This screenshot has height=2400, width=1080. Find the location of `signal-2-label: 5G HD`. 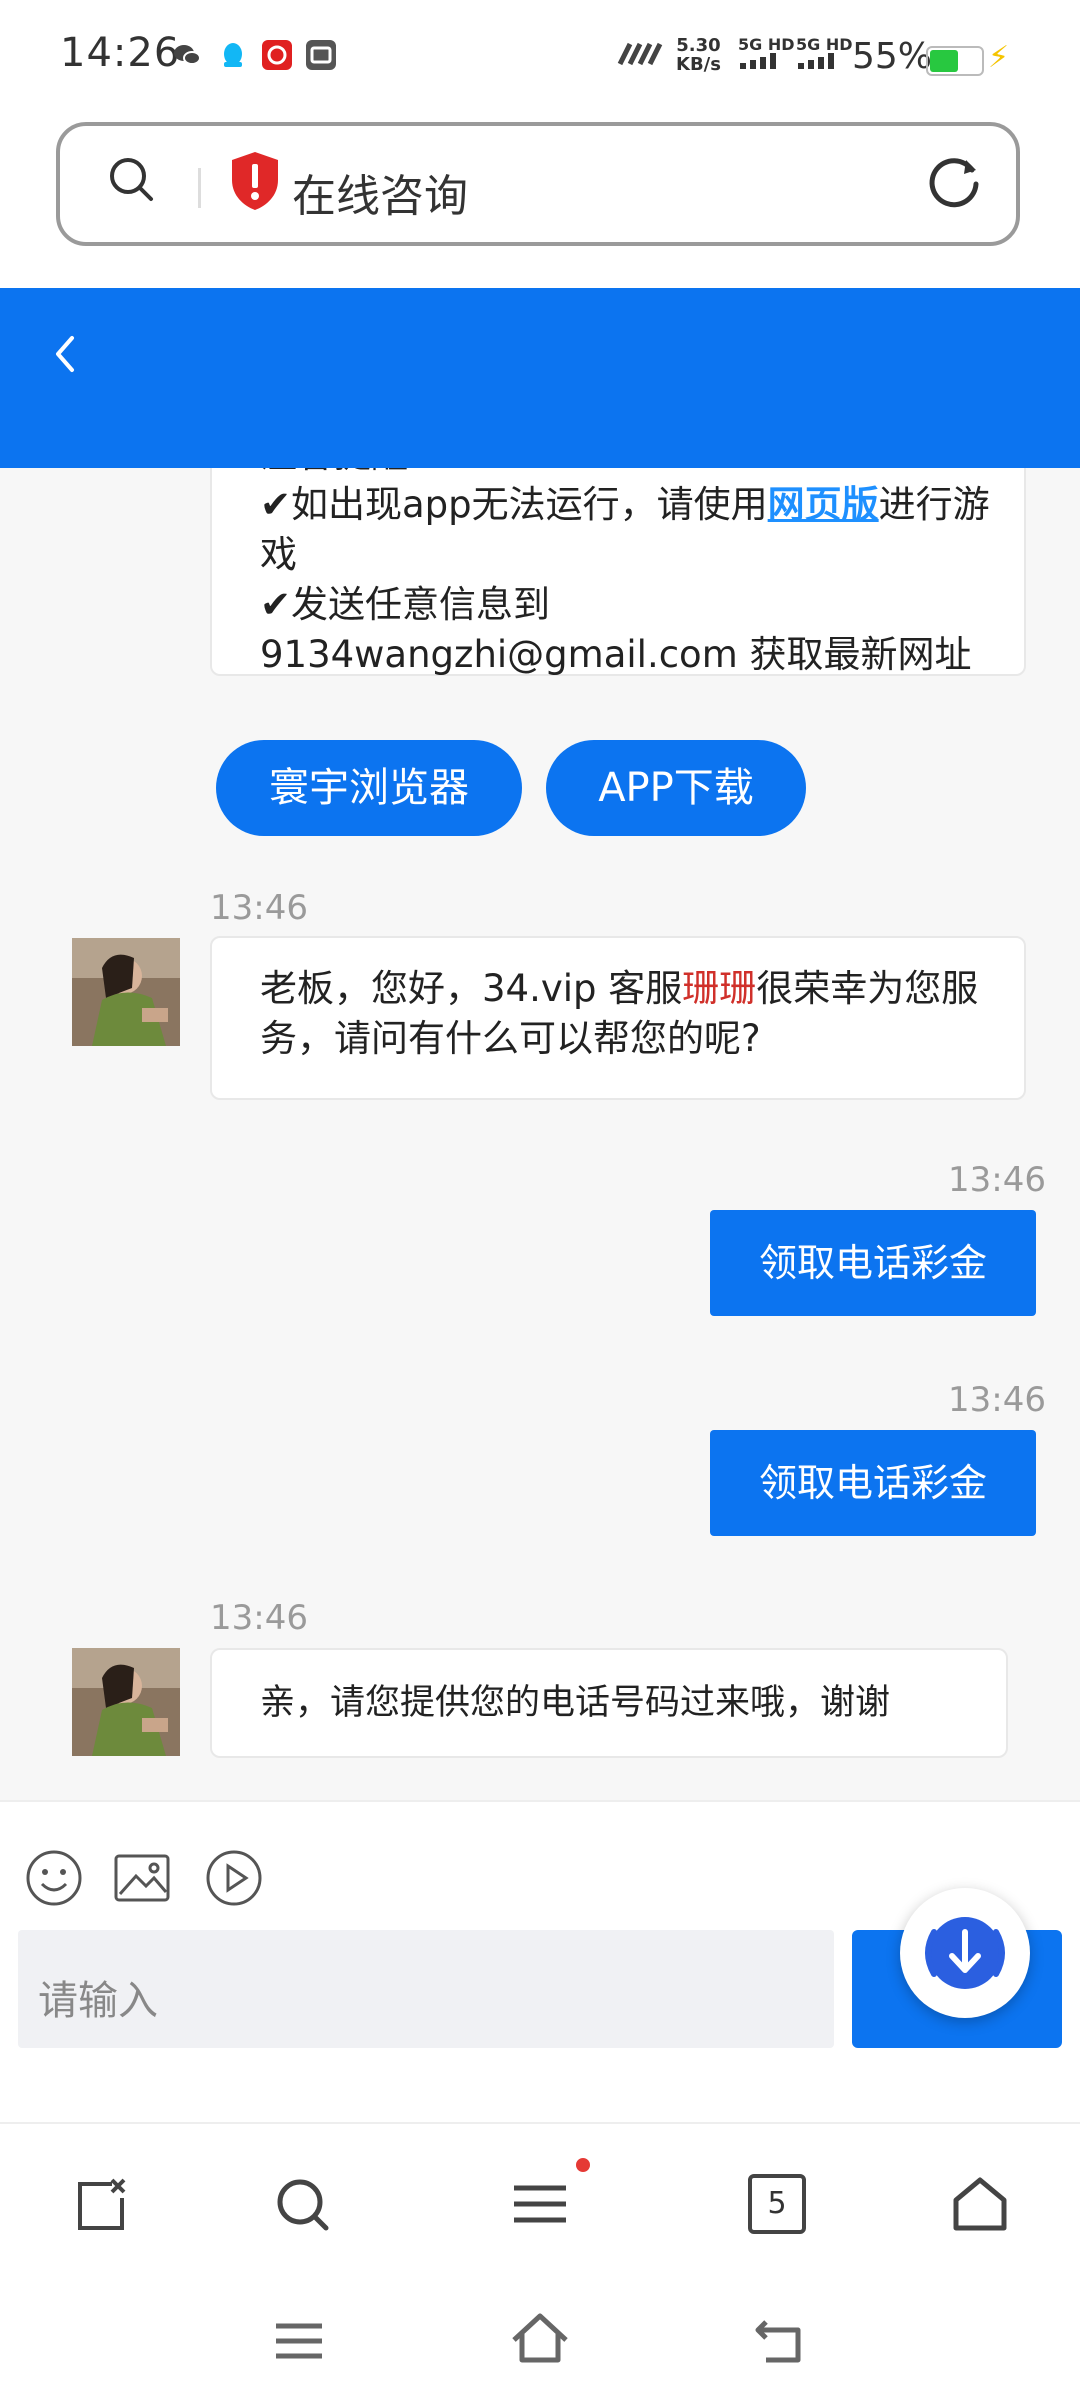

signal-2-label: 5G HD is located at coordinates (824, 44).